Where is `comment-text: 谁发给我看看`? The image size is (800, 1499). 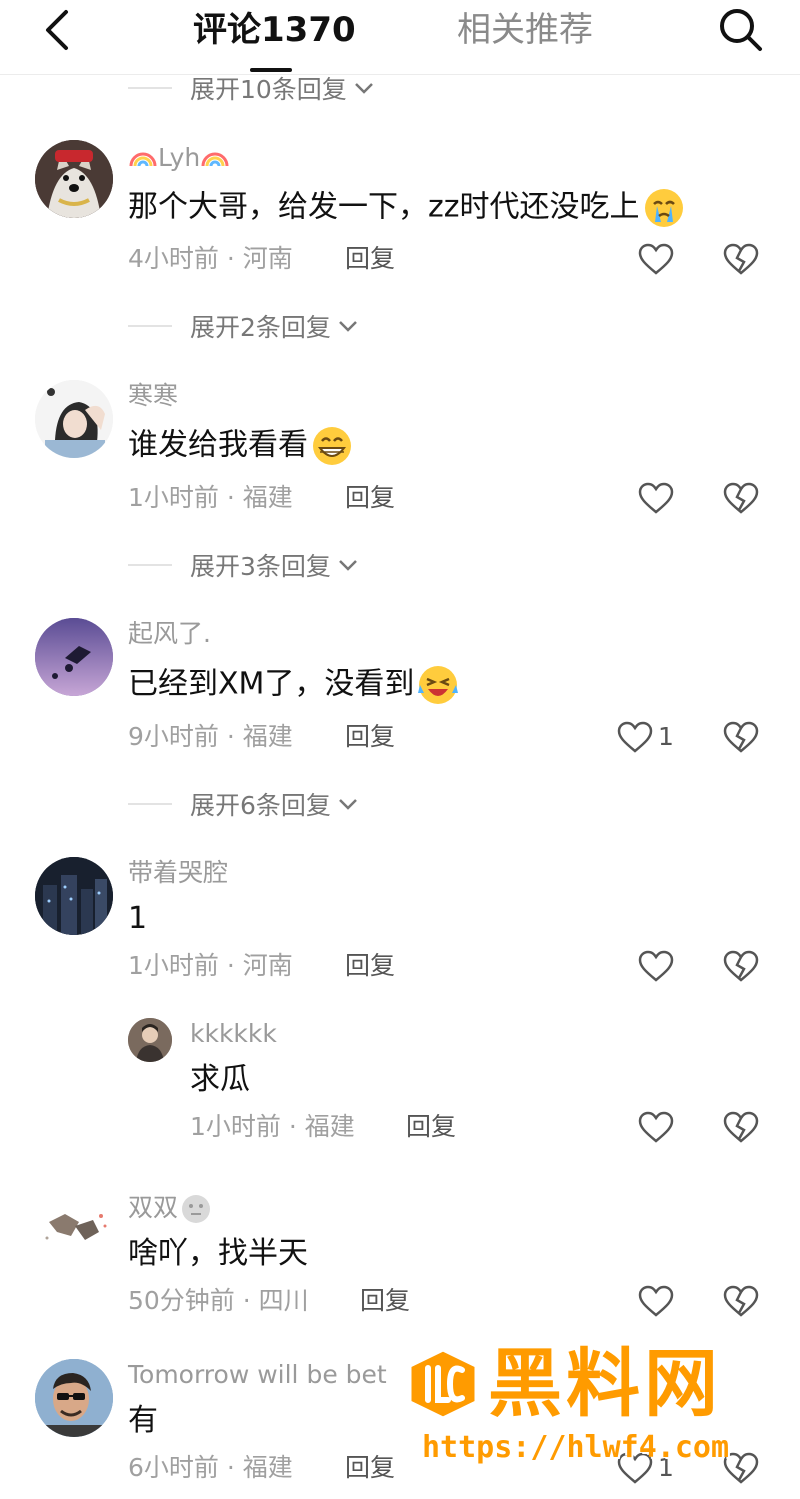 comment-text: 谁发给我看看 is located at coordinates (241, 446).